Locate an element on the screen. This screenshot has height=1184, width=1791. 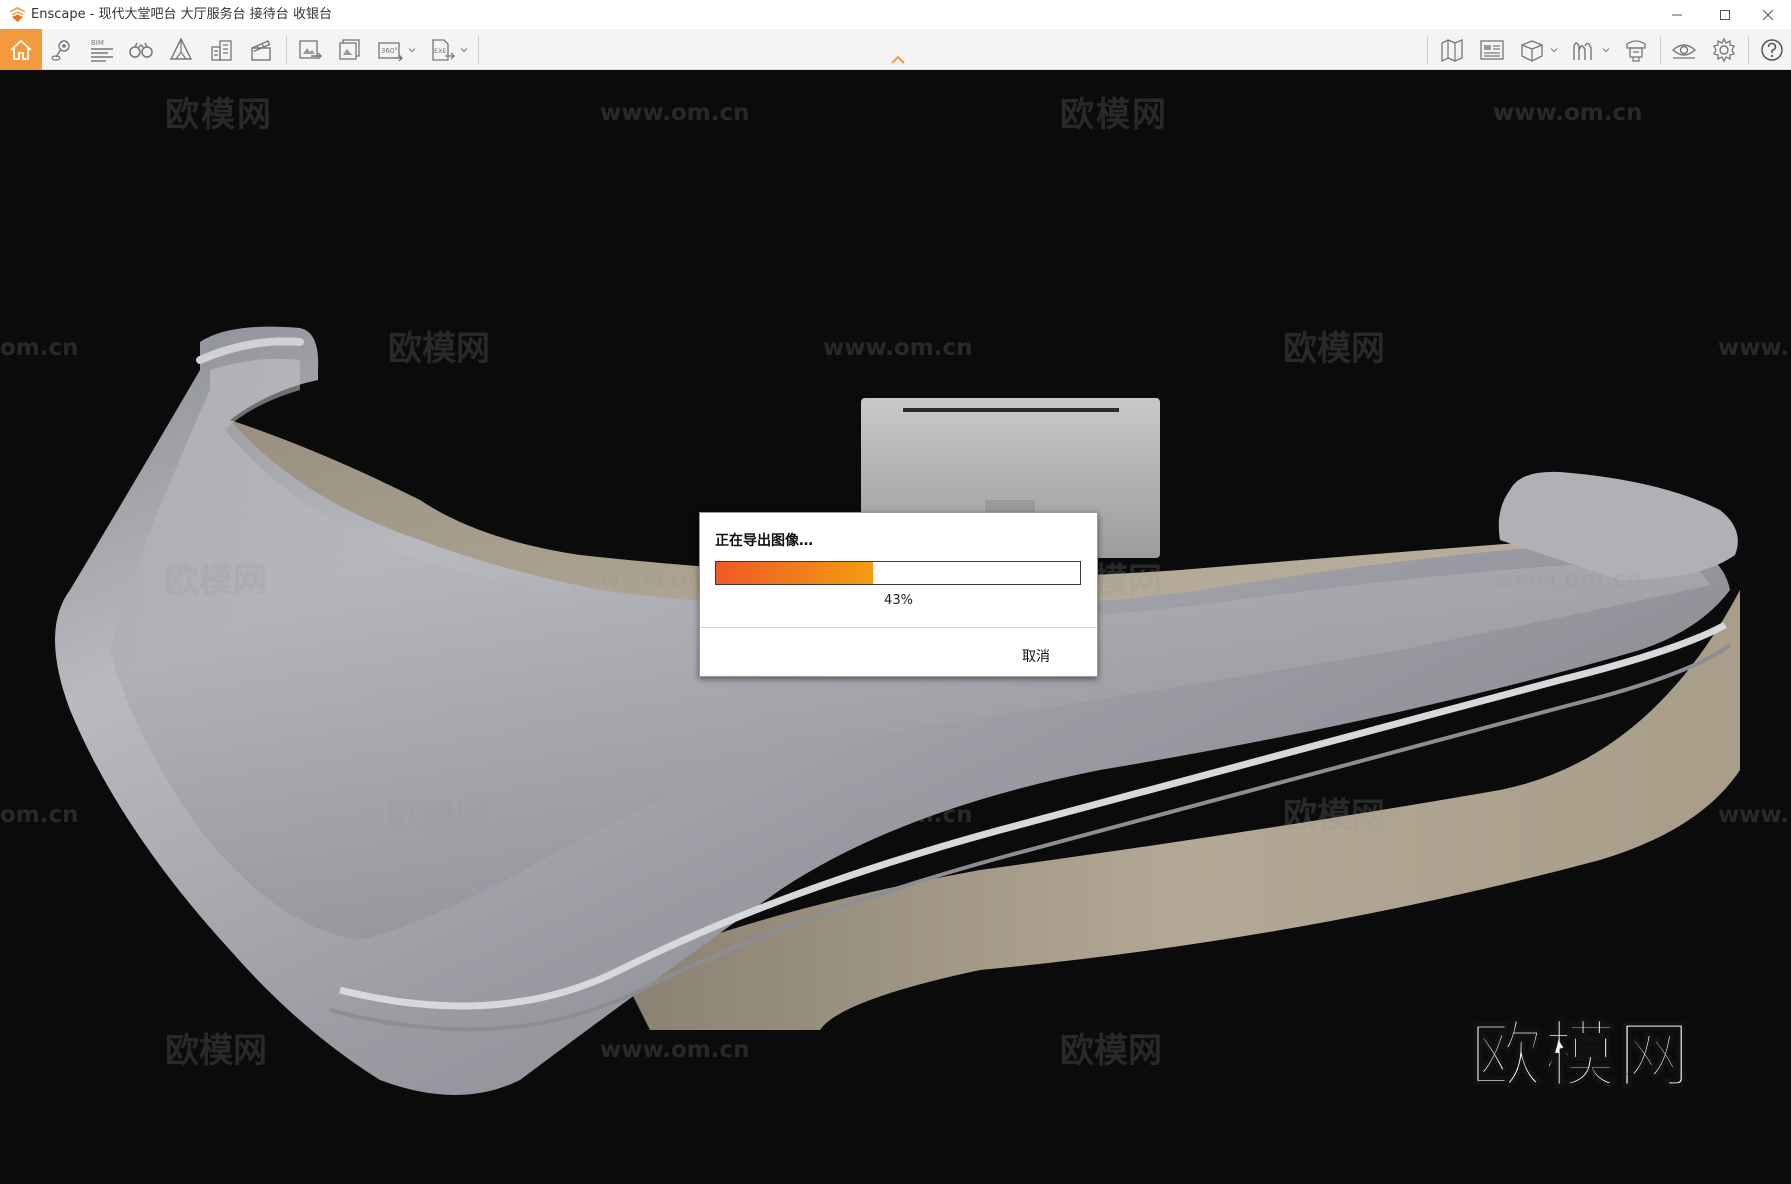
binoculars-button is located at coordinates (141, 50).